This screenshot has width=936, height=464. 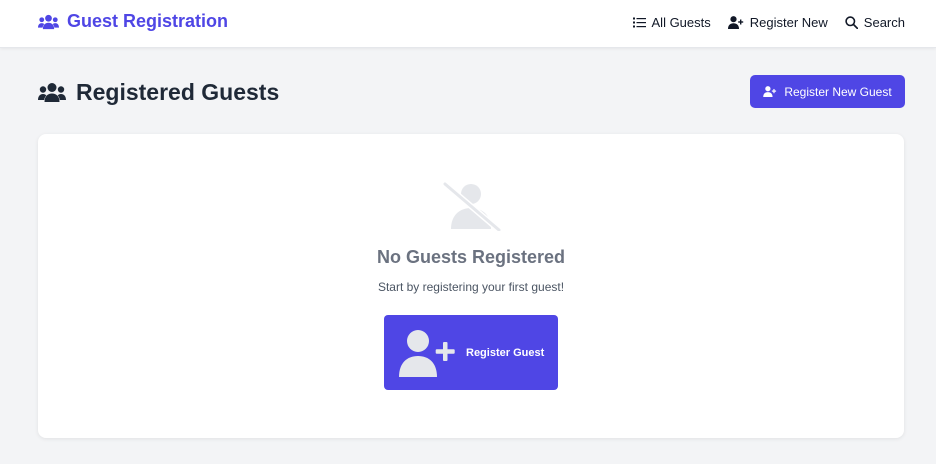 I want to click on page-header: Registered Guests, so click(x=158, y=92).